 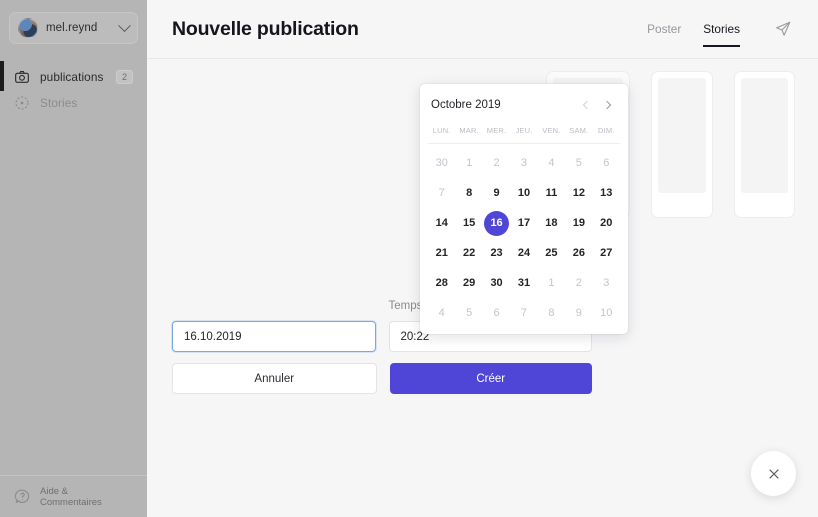 What do you see at coordinates (466, 105) in the screenshot?
I see `date-picker-month-label: Octobre 2019` at bounding box center [466, 105].